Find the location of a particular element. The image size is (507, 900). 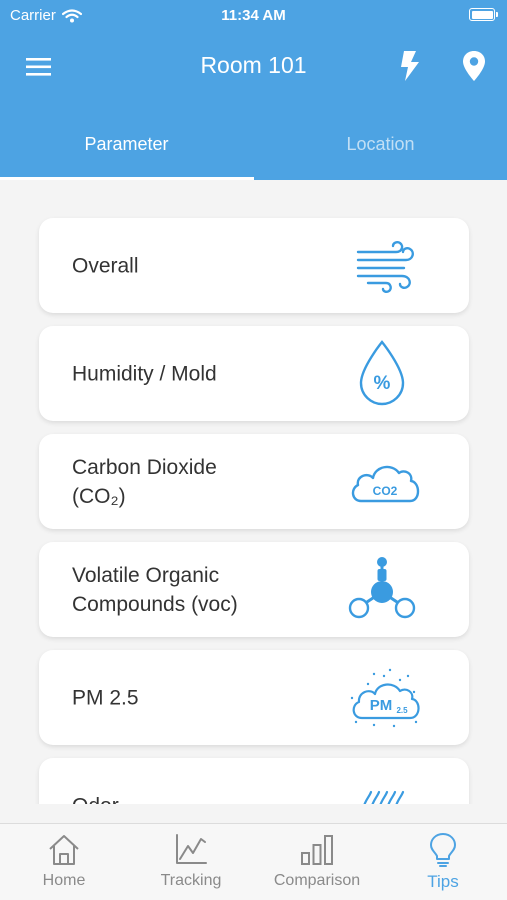

bottom-tab-tracking-label: Tracking is located at coordinates (191, 880).